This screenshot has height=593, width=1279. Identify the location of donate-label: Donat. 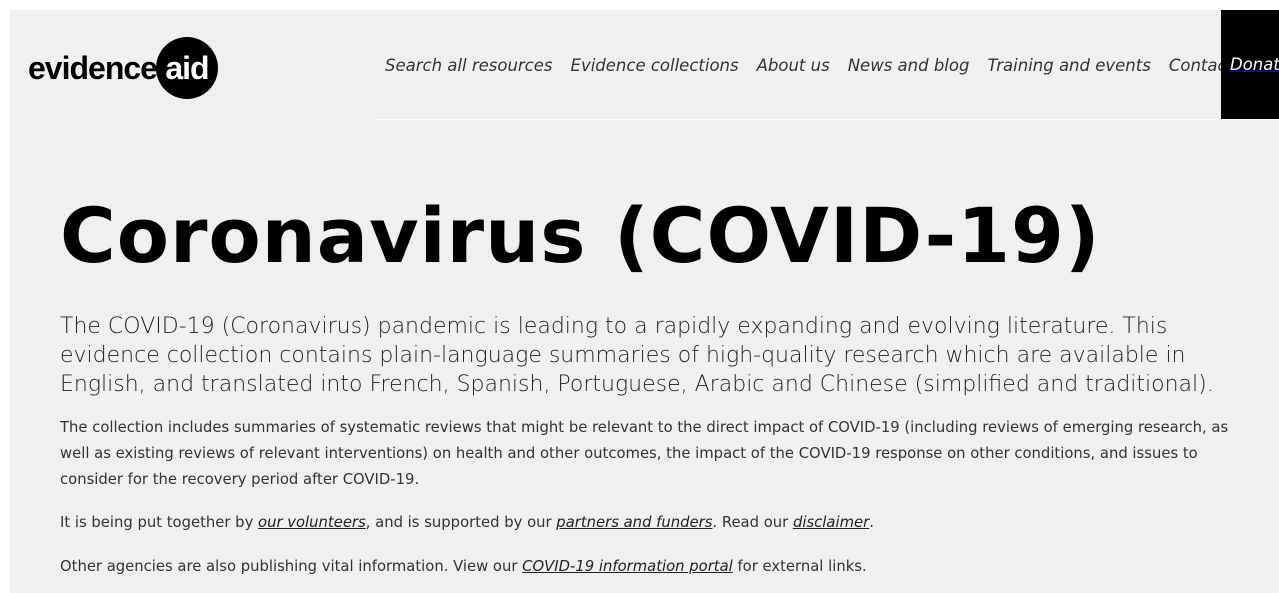
(1254, 64).